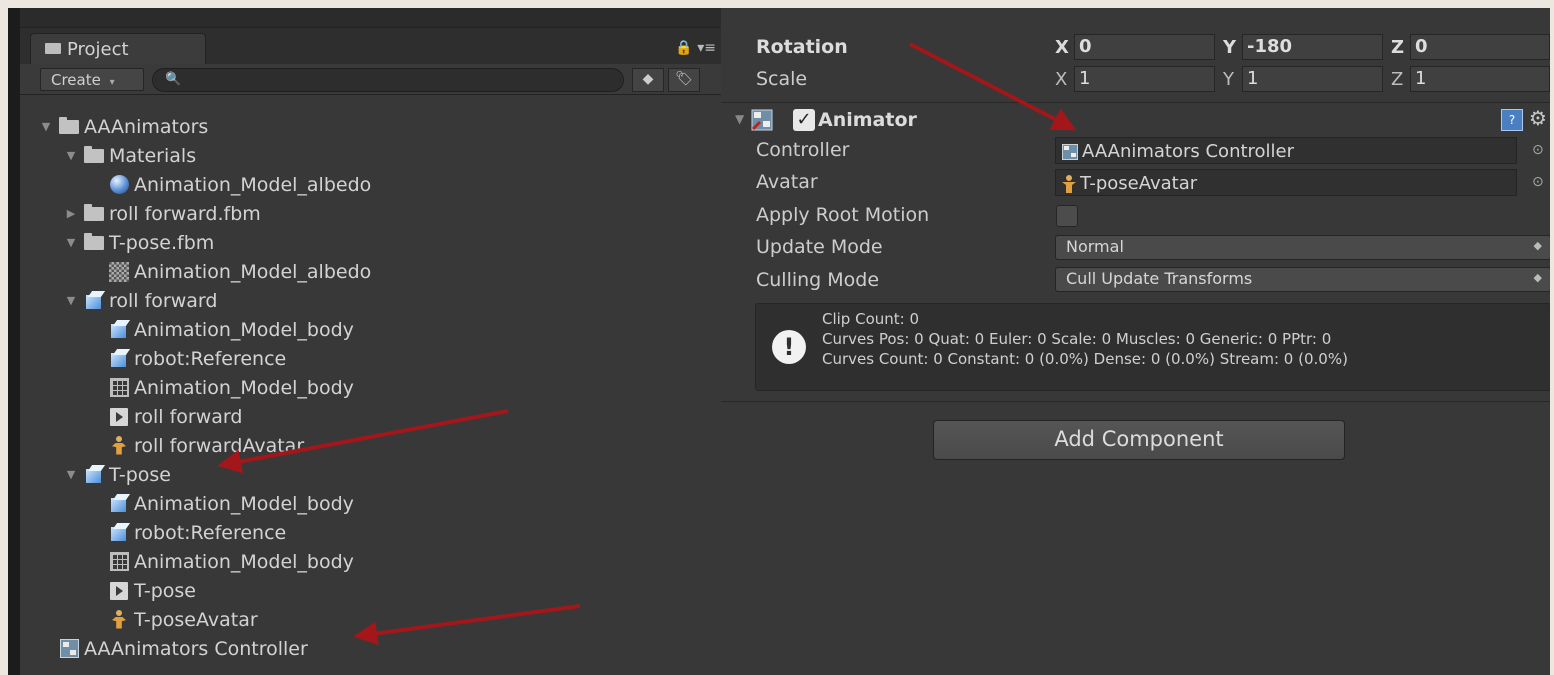  Describe the element at coordinates (124, 126) in the screenshot. I see `tree-item: ▼ AAAnimators` at that location.